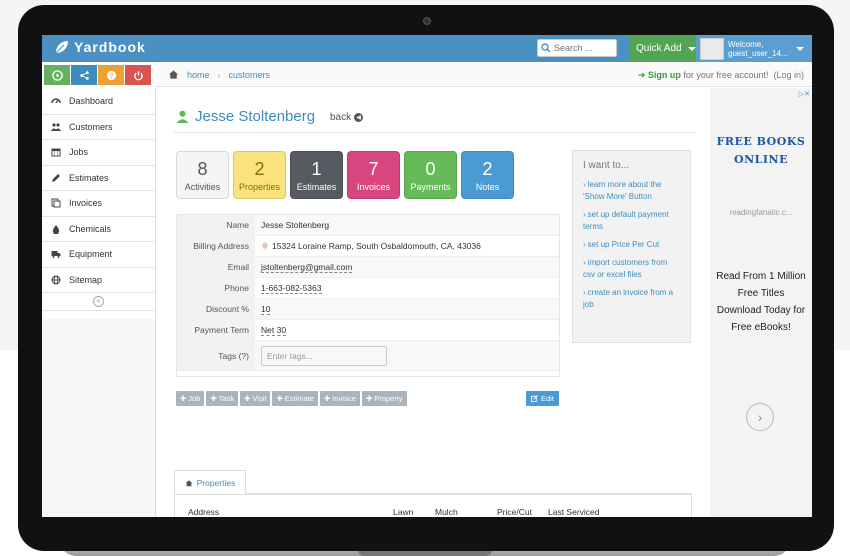 This screenshot has width=850, height=556. Describe the element at coordinates (57, 75) in the screenshot. I see `dashboard-shortcut-button` at that location.